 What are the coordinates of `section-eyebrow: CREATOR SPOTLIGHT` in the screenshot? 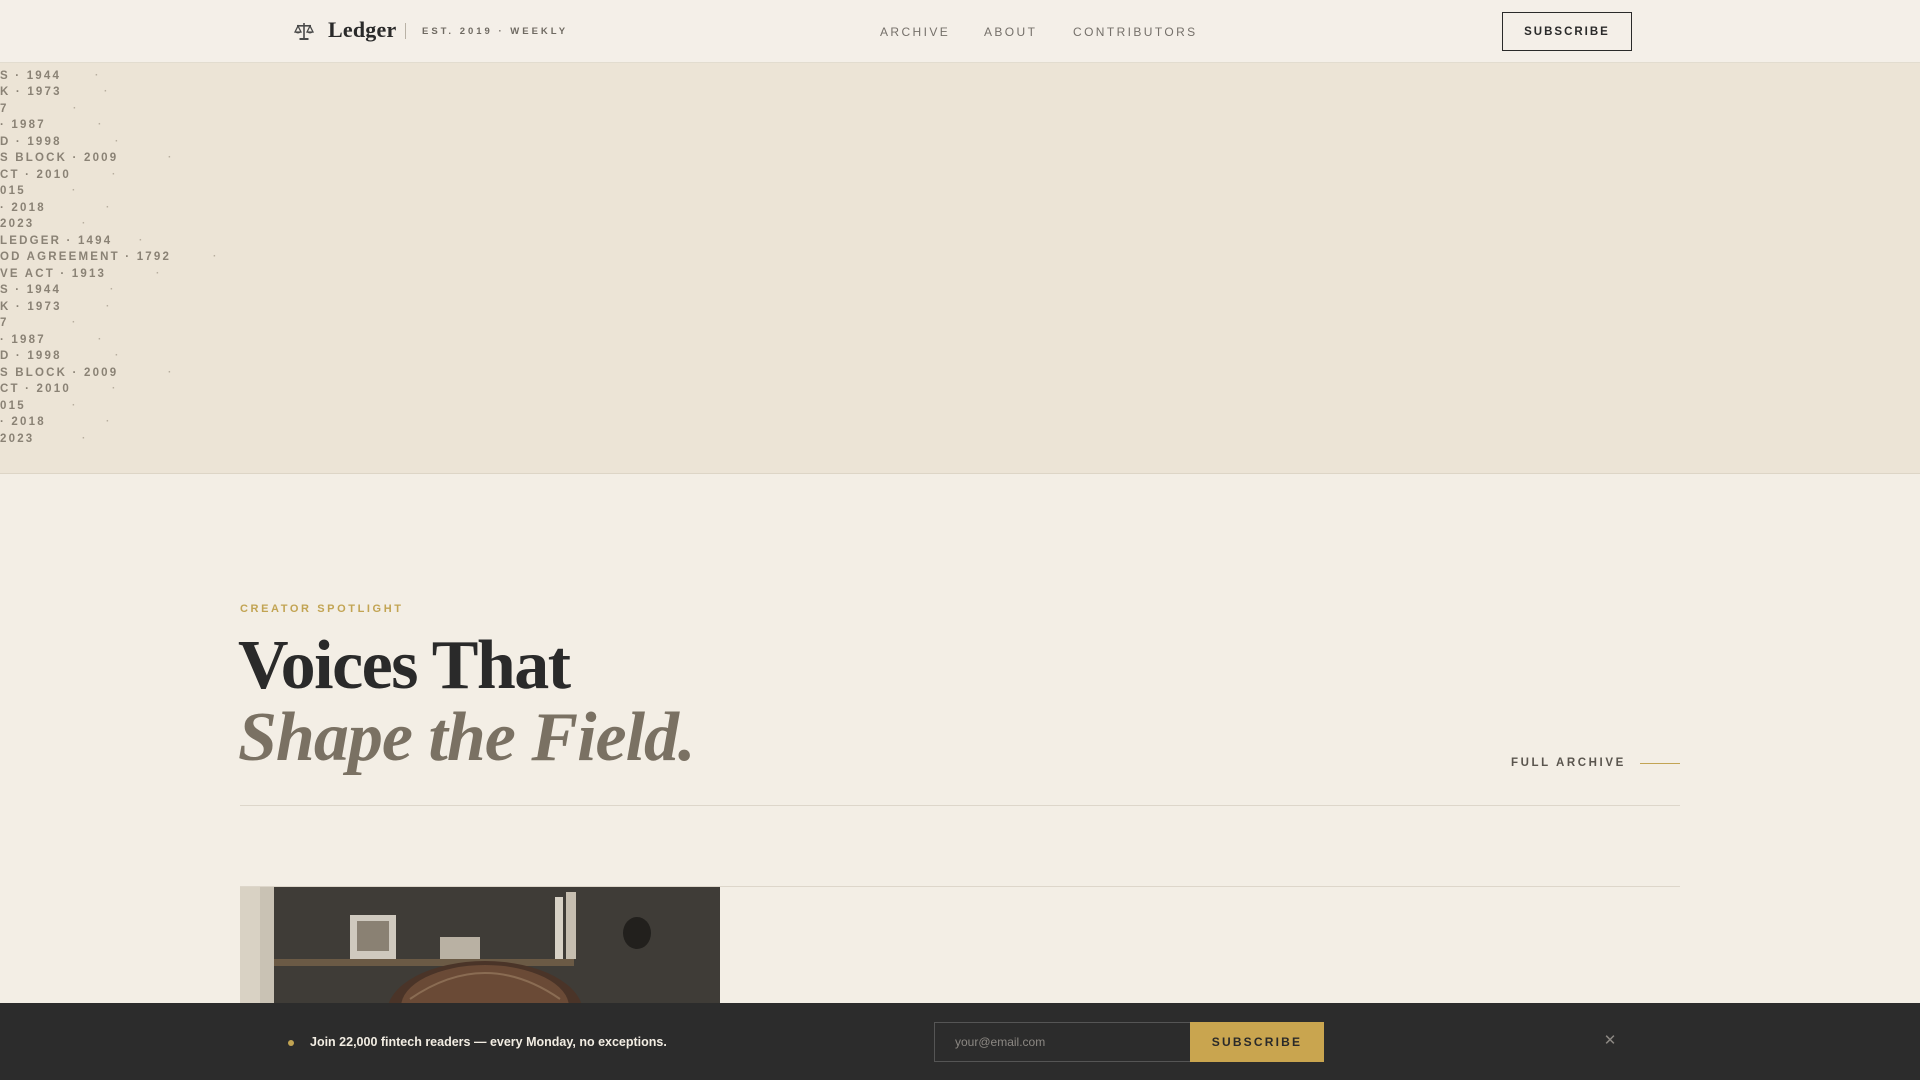 It's located at (322, 609).